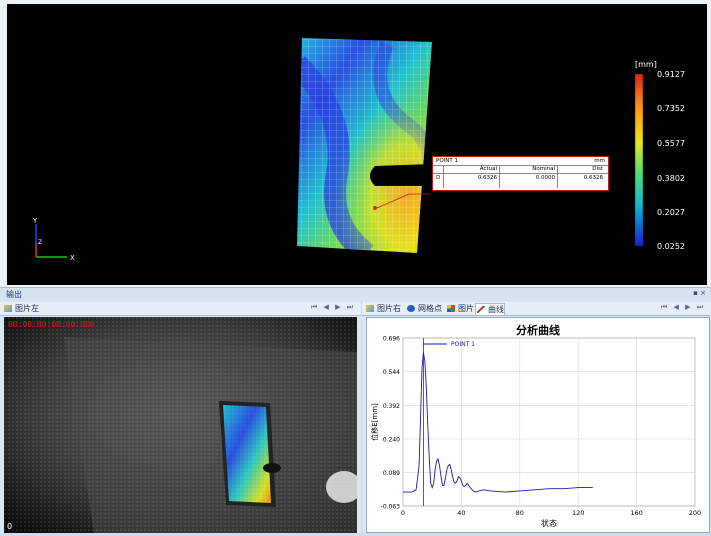 This screenshot has width=711, height=536. Describe the element at coordinates (671, 143) in the screenshot. I see `legend-tick: 0.5577` at that location.